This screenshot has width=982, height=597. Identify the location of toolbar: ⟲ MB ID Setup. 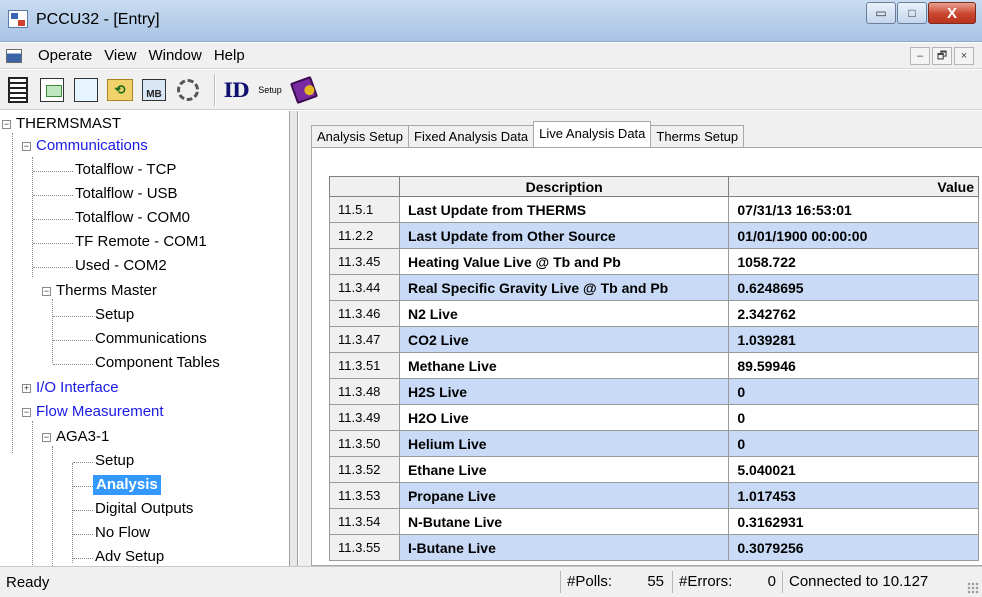
(491, 90).